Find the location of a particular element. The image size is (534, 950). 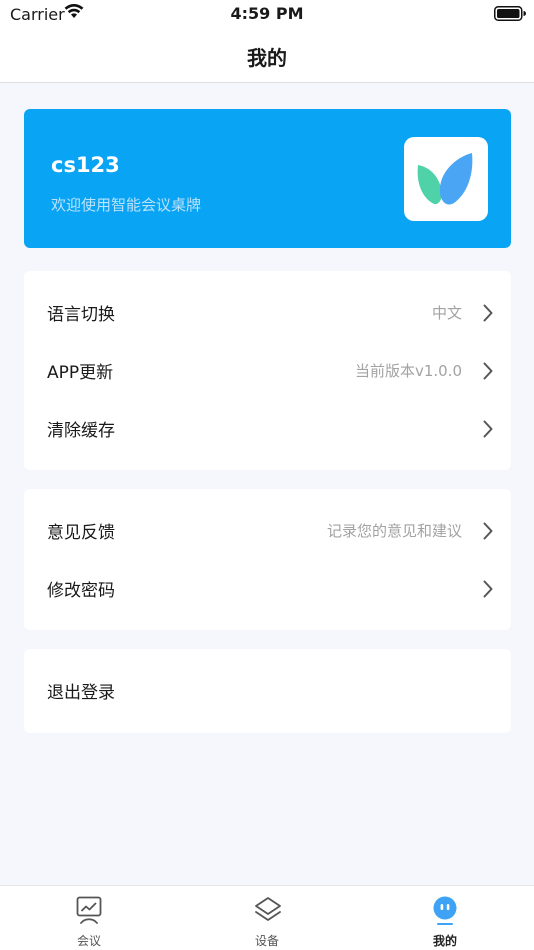

tab-label: 会议 is located at coordinates (88, 941).